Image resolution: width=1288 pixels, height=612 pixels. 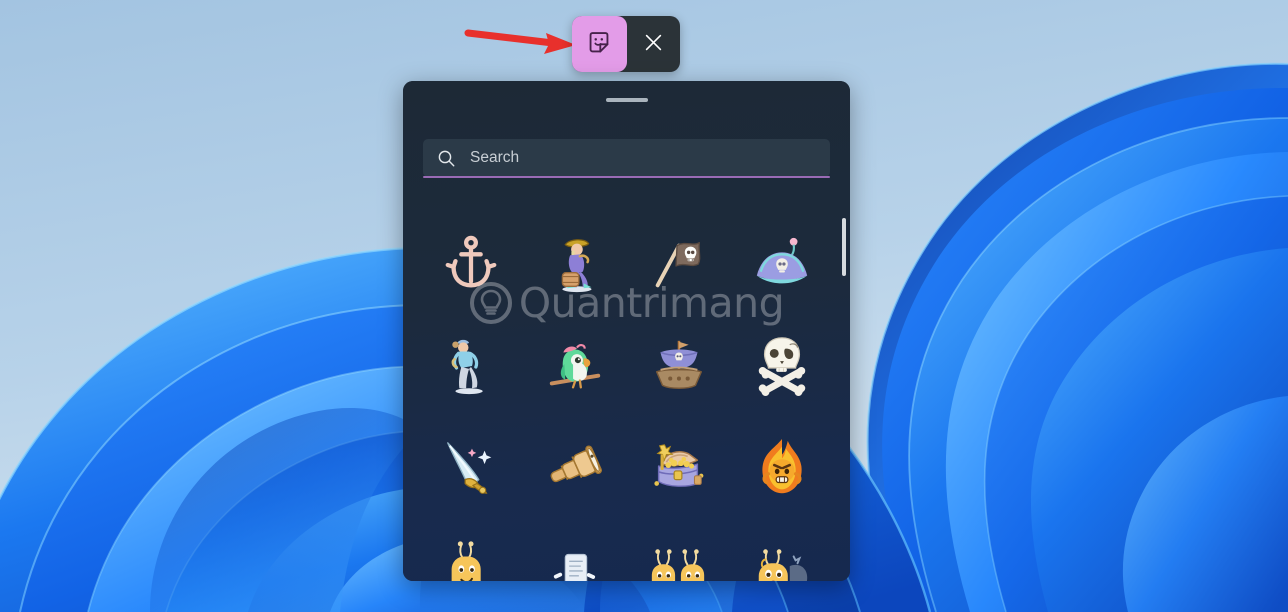 I want to click on sticker-button, so click(x=599, y=44).